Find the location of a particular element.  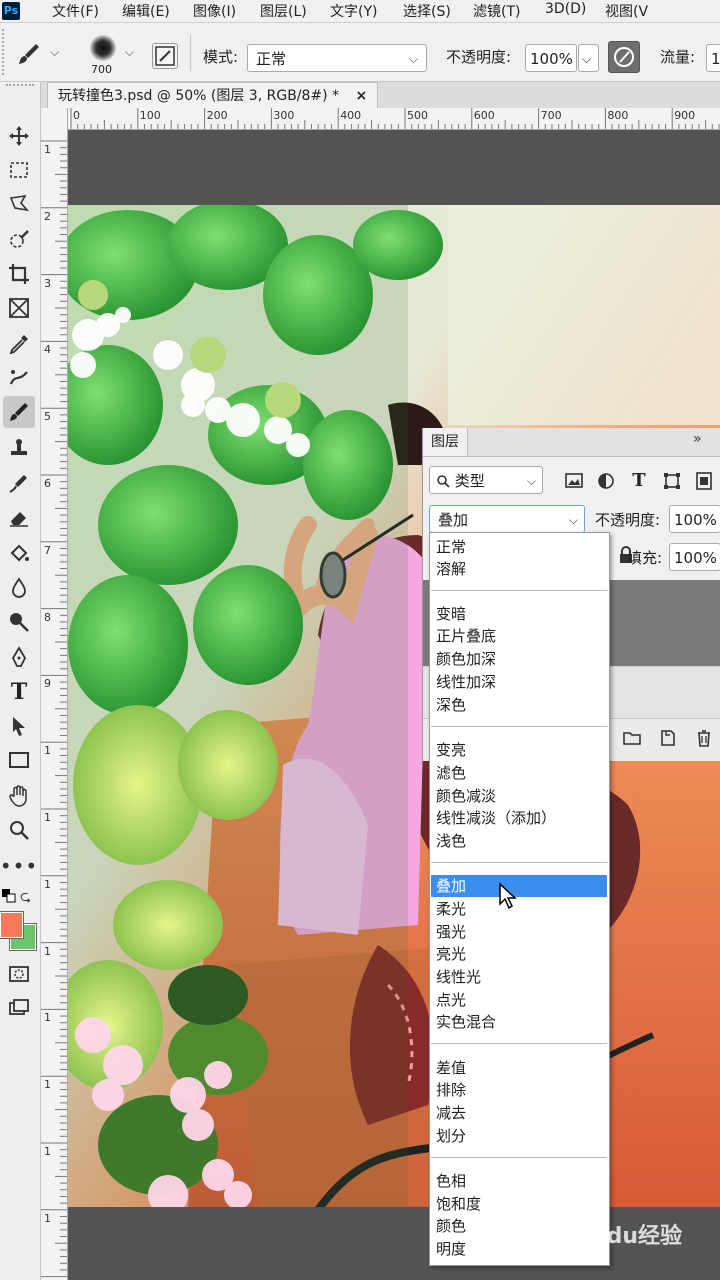

layer-opacity-input: 100% is located at coordinates (694, 519).